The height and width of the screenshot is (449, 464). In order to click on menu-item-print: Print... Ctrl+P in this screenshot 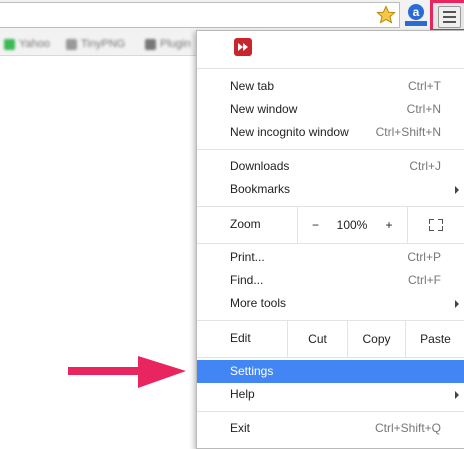, I will do `click(330, 257)`.